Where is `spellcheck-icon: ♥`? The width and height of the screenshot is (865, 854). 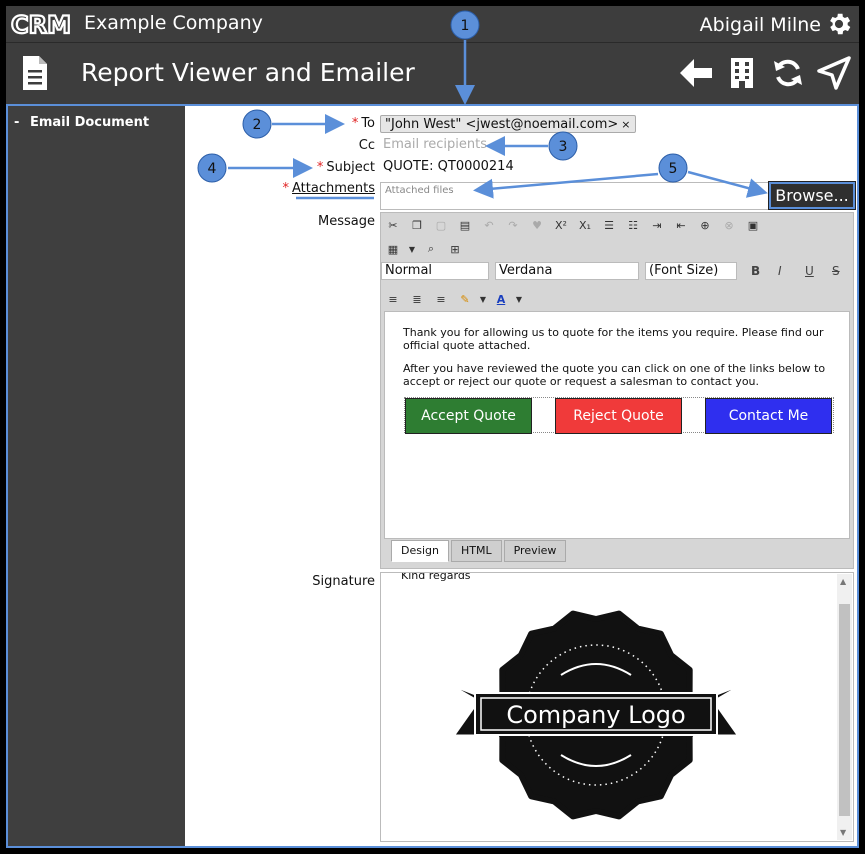
spellcheck-icon: ♥ is located at coordinates (537, 225).